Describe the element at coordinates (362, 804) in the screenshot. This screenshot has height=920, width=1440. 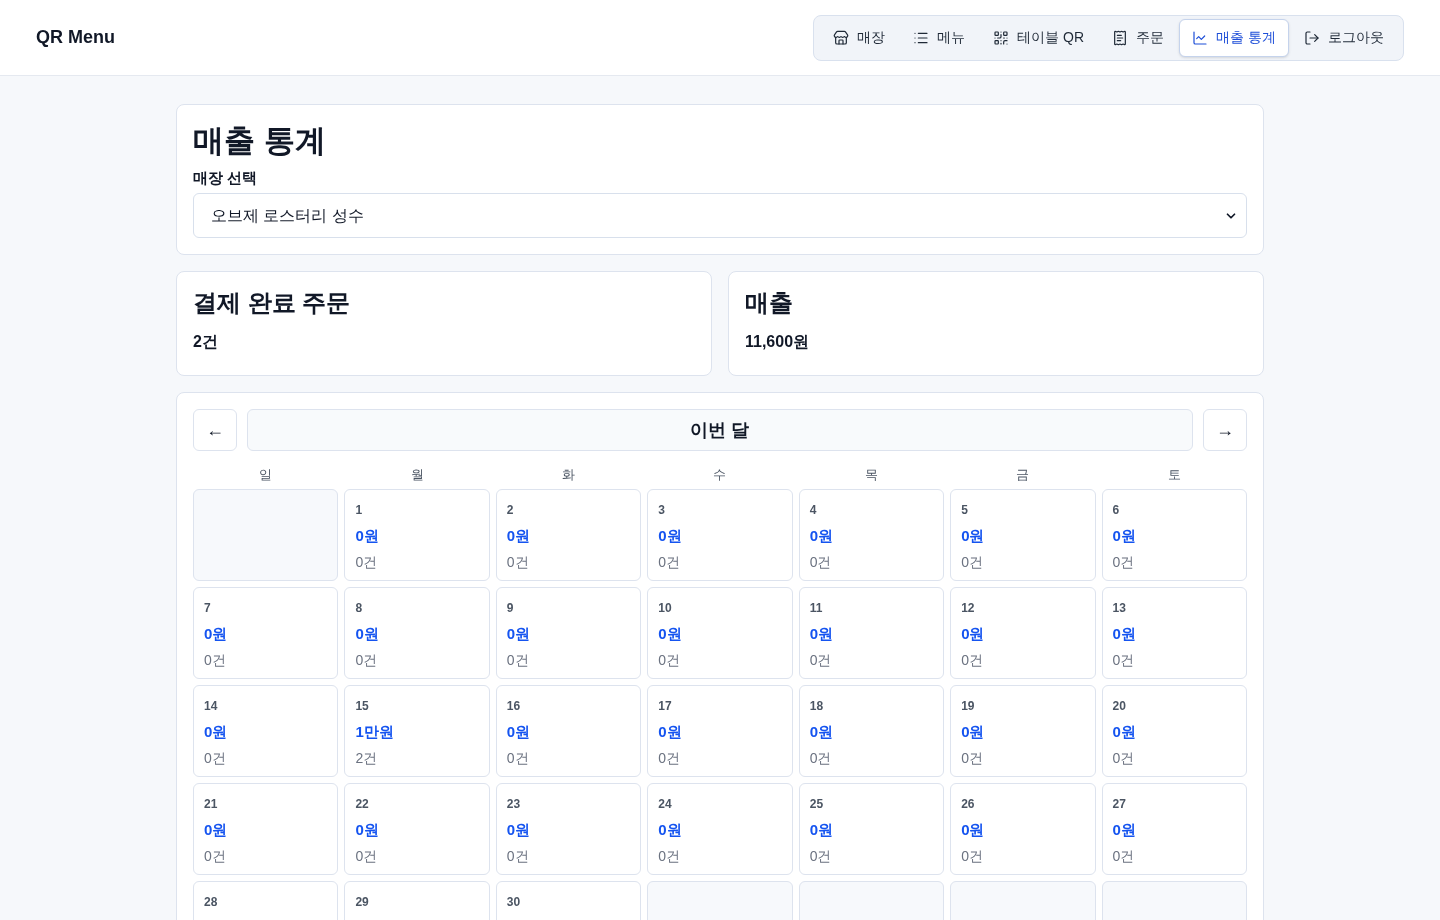
I see `day-number: 22` at that location.